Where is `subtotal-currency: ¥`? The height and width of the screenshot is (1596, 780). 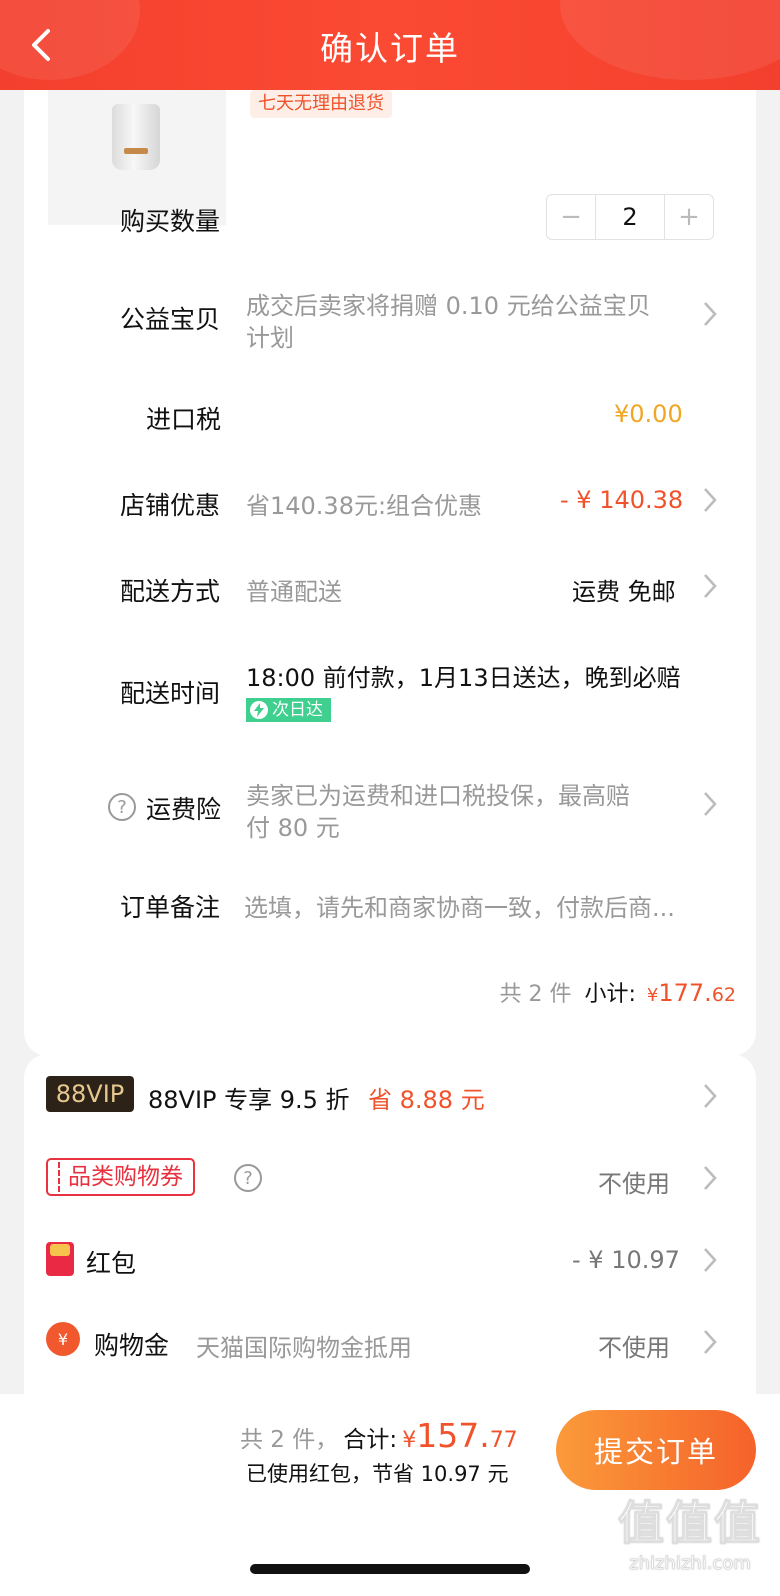
subtotal-currency: ¥ is located at coordinates (652, 995).